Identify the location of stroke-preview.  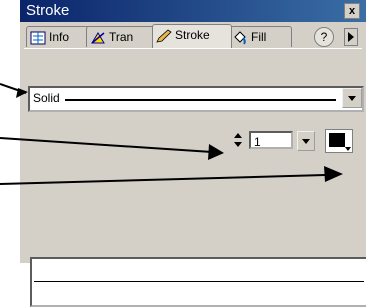
(198, 282).